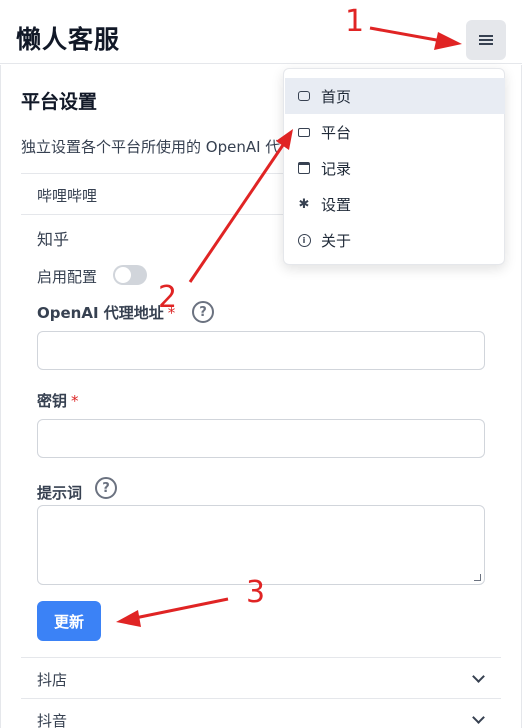  What do you see at coordinates (261, 678) in the screenshot?
I see `accordion-doudian: 抖店` at bounding box center [261, 678].